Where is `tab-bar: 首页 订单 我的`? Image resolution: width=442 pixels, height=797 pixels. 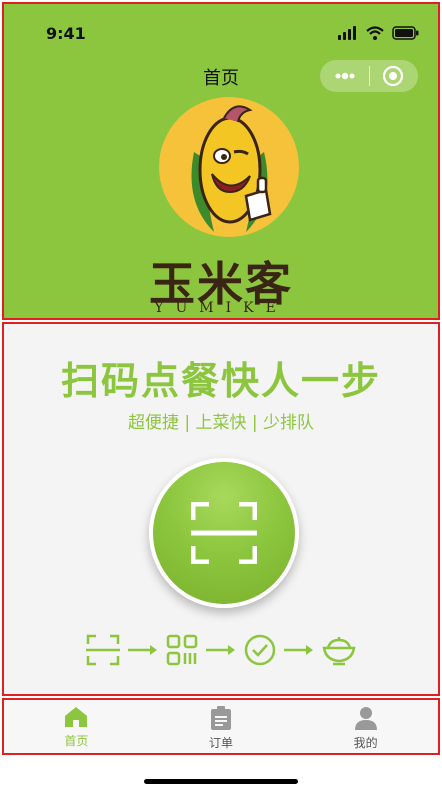 tab-bar: 首页 订单 我的 is located at coordinates (221, 726).